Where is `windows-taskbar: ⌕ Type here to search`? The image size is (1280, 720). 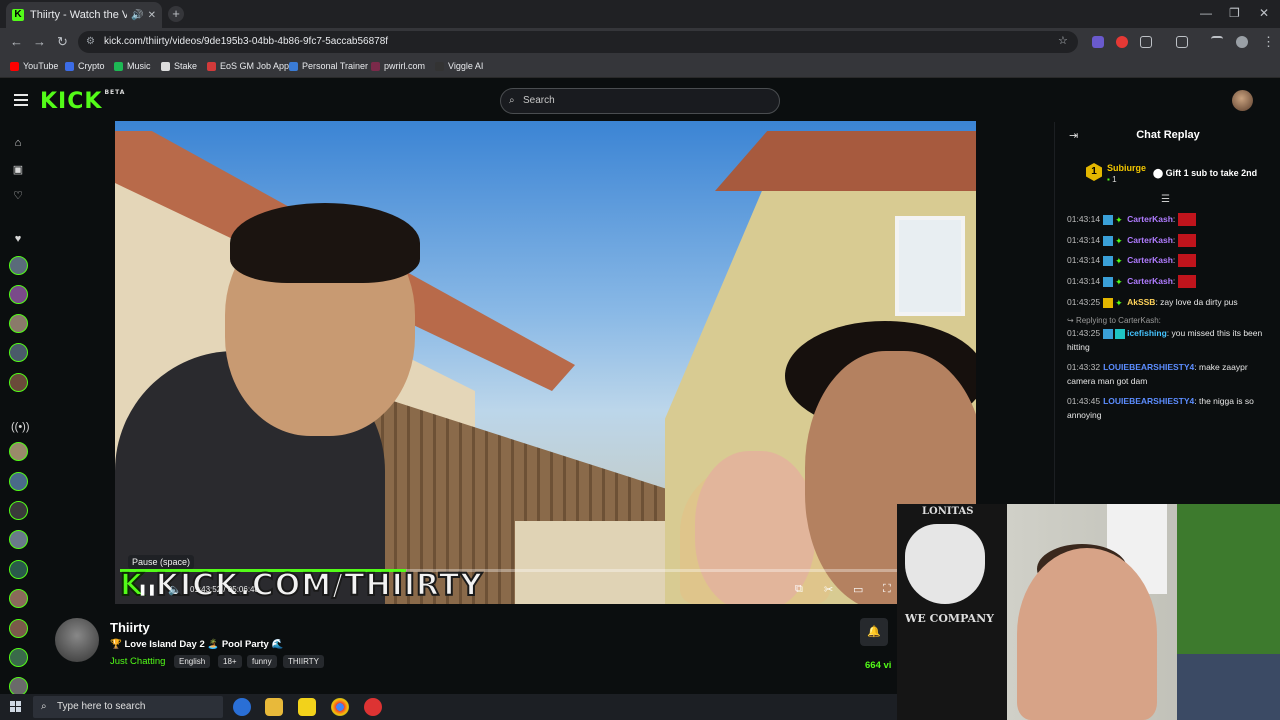
windows-taskbar: ⌕ Type here to search is located at coordinates (448, 707).